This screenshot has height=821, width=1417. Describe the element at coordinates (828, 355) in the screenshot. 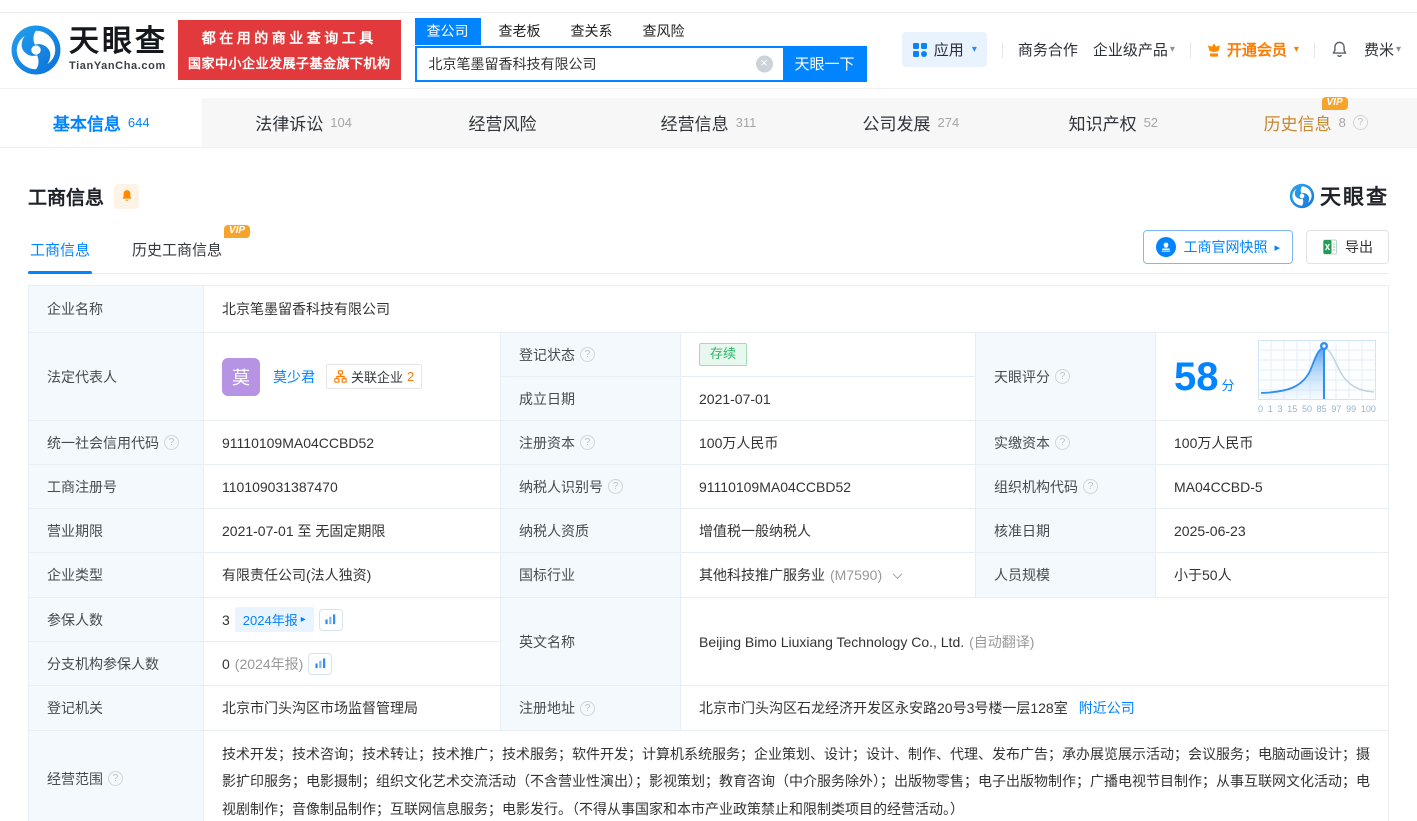

I see `field-value-reg-status: 存续` at that location.